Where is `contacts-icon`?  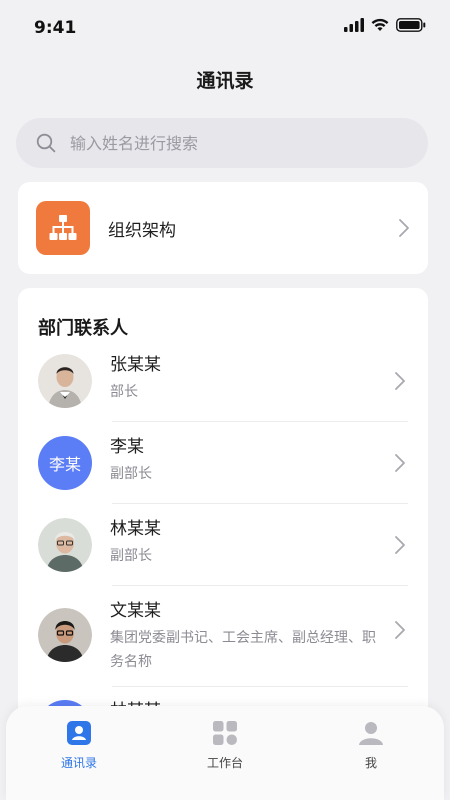 contacts-icon is located at coordinates (79, 733).